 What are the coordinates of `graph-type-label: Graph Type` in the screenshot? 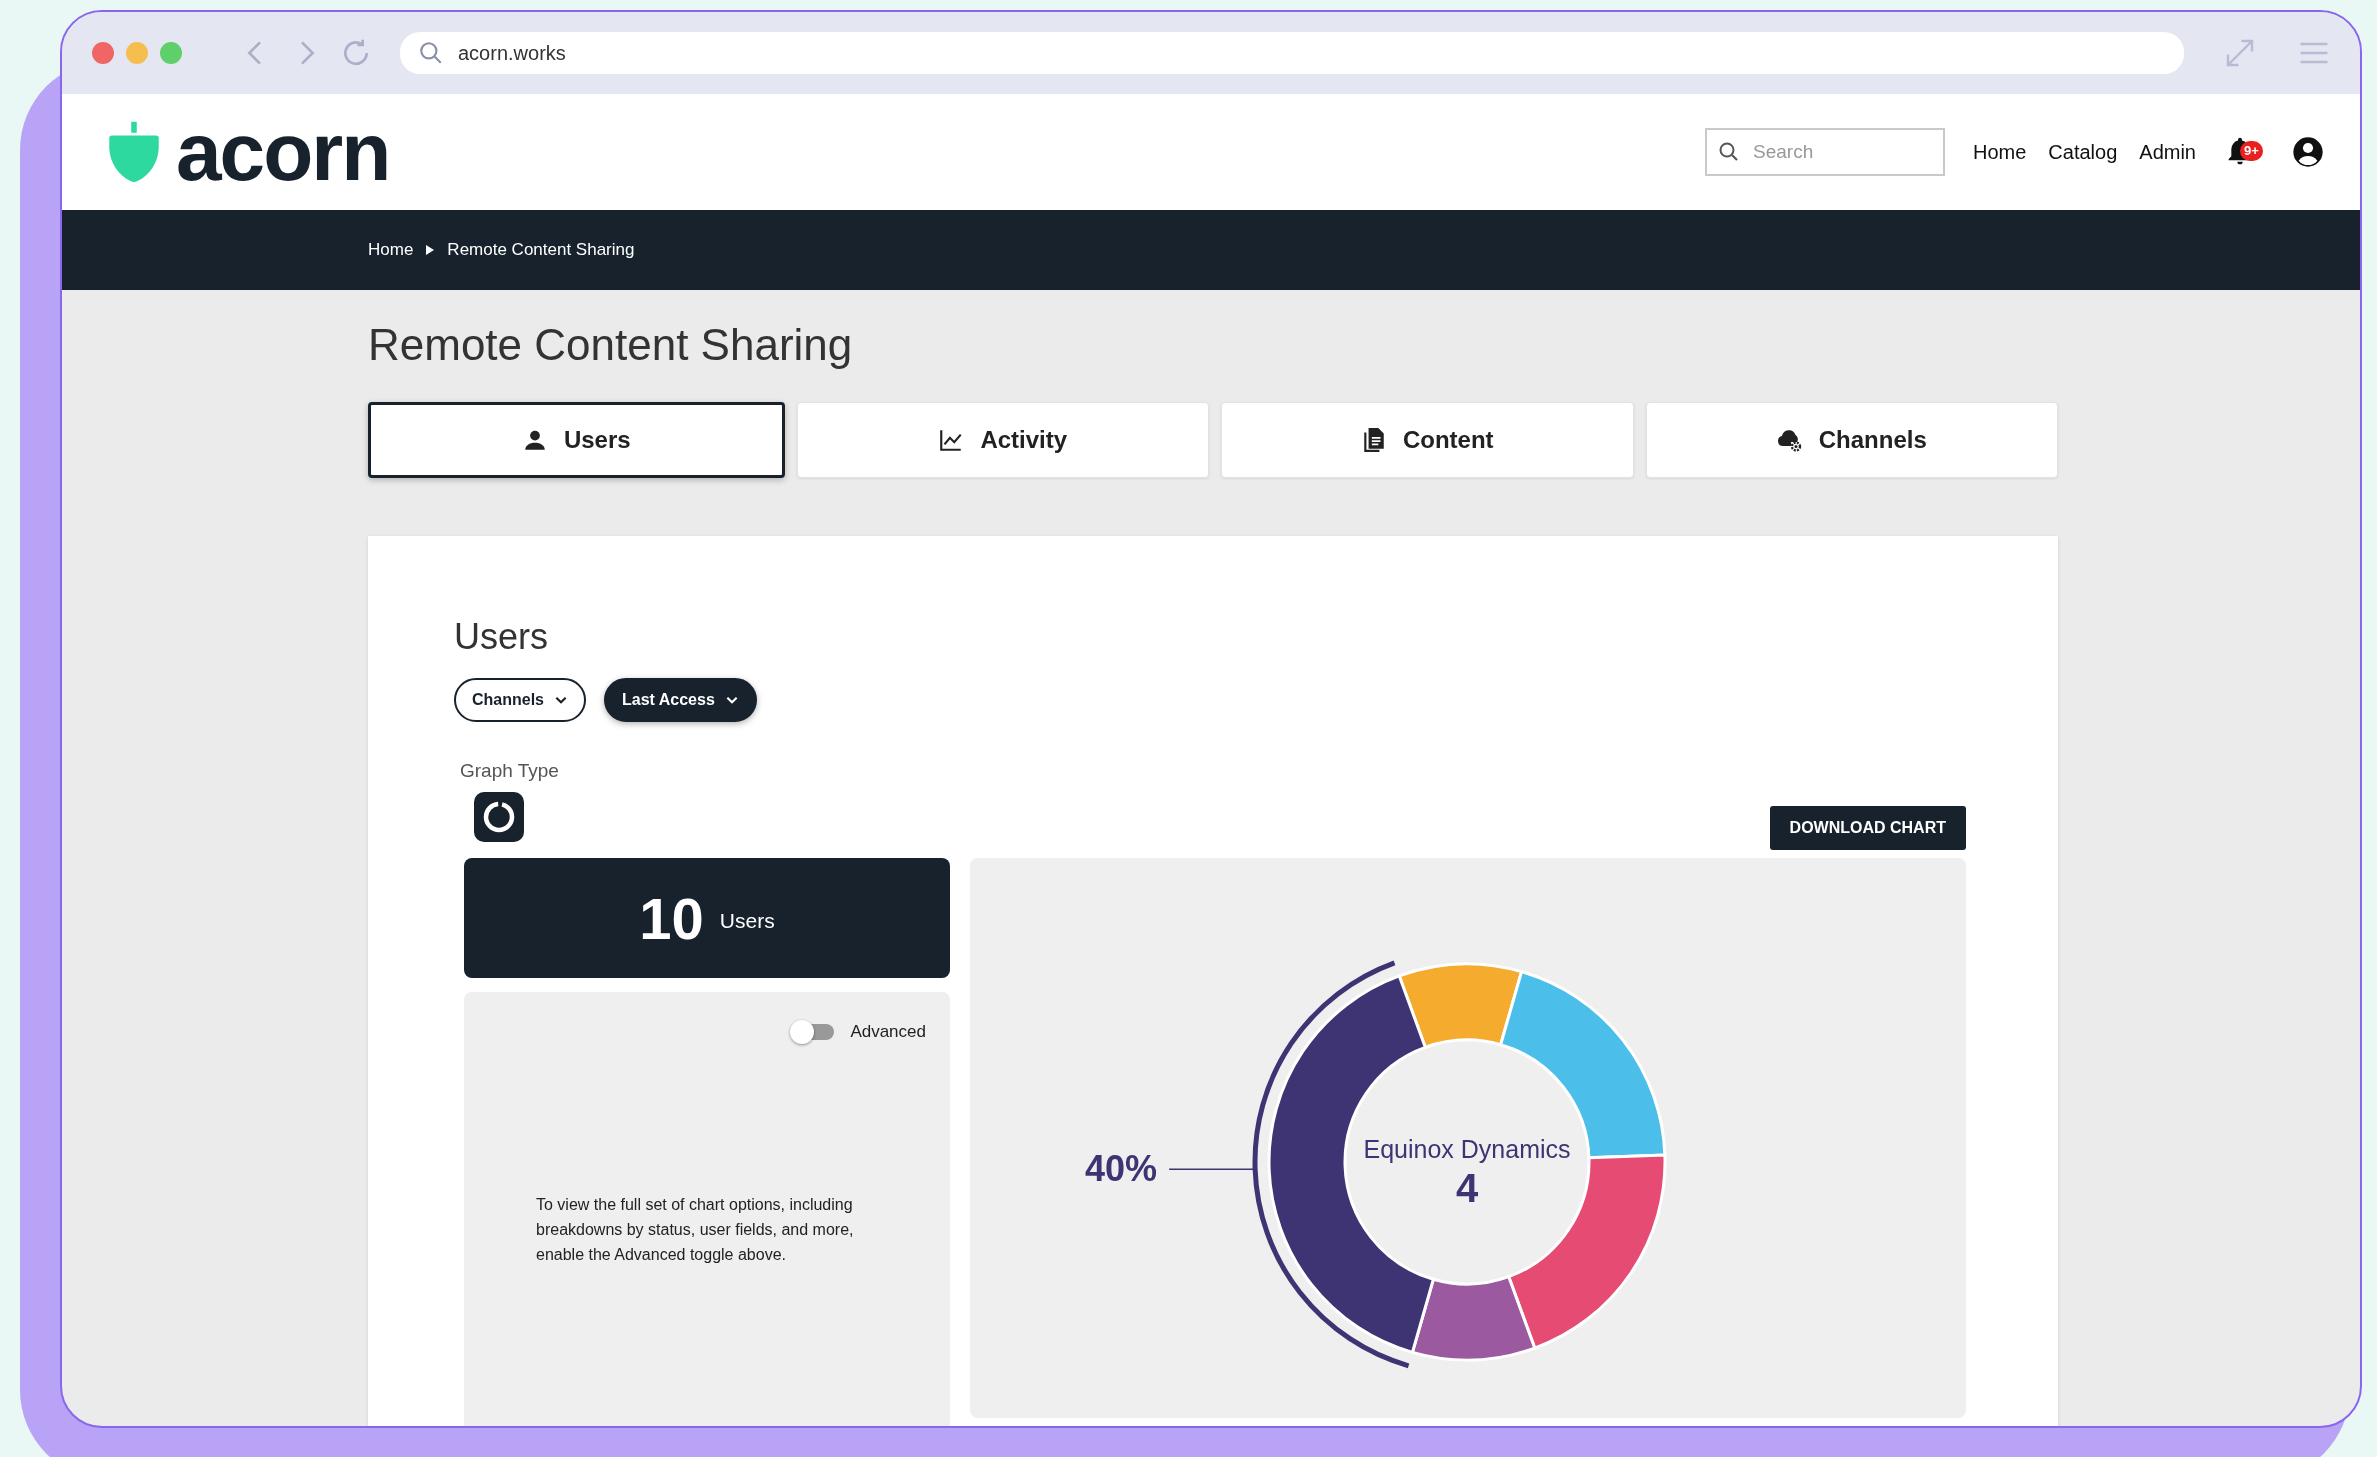 It's located at (510, 771).